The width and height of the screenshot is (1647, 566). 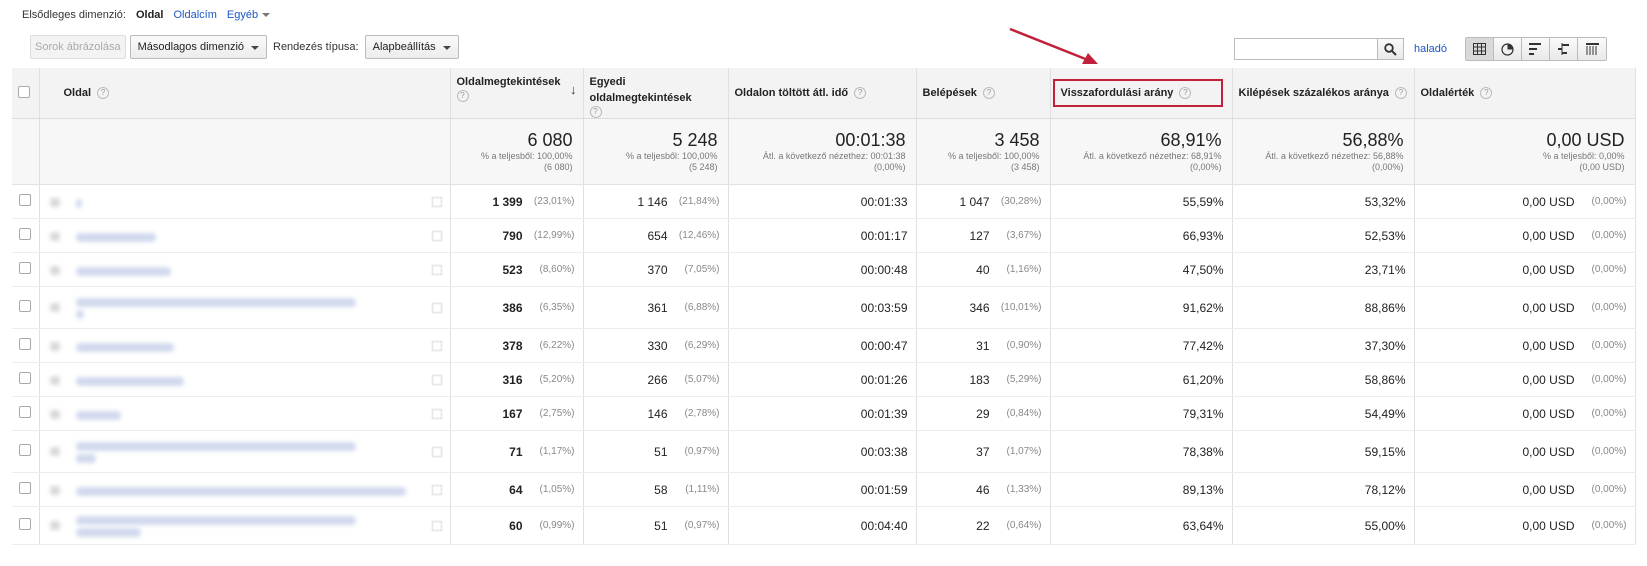 What do you see at coordinates (822, 152) in the screenshot?
I see `total-avg-time: 00:01:38 Átl. a következő nézethez` at bounding box center [822, 152].